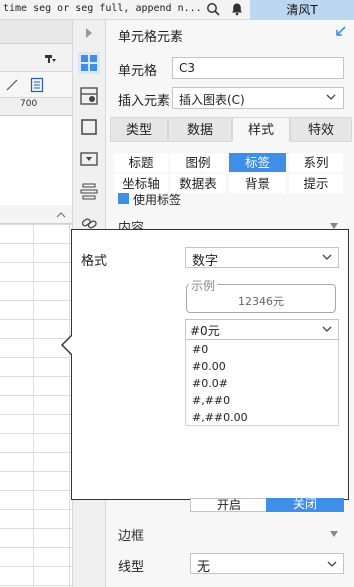 The width and height of the screenshot is (354, 587). What do you see at coordinates (141, 162) in the screenshot?
I see `subtab-title: 标题` at bounding box center [141, 162].